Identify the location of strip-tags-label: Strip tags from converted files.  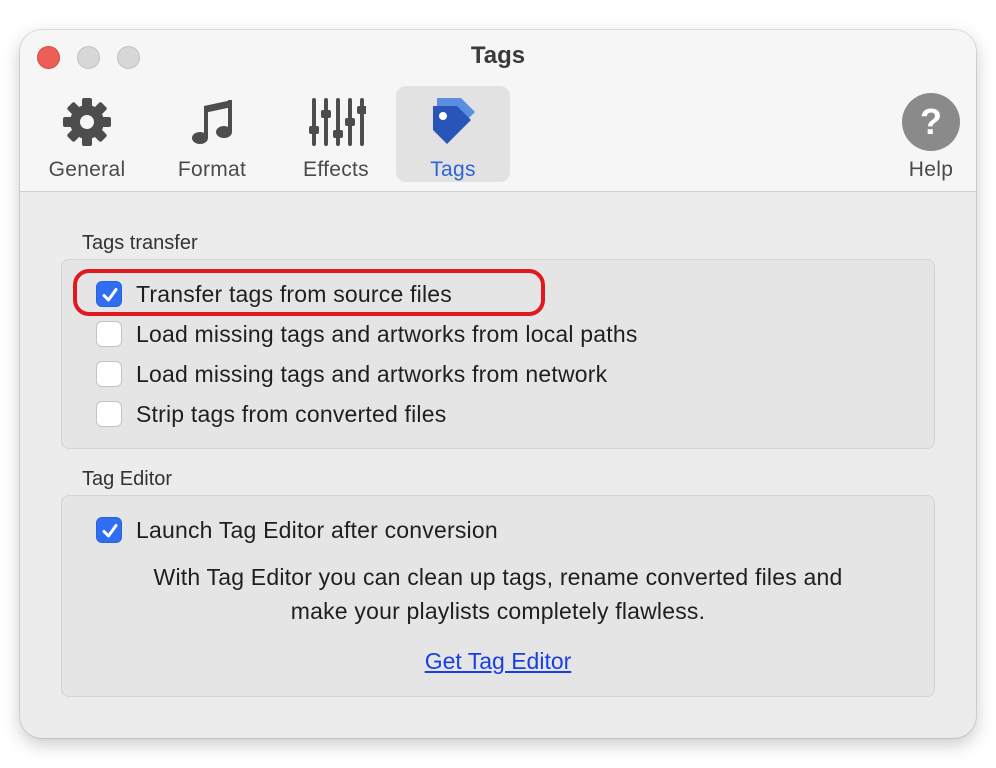
(291, 414).